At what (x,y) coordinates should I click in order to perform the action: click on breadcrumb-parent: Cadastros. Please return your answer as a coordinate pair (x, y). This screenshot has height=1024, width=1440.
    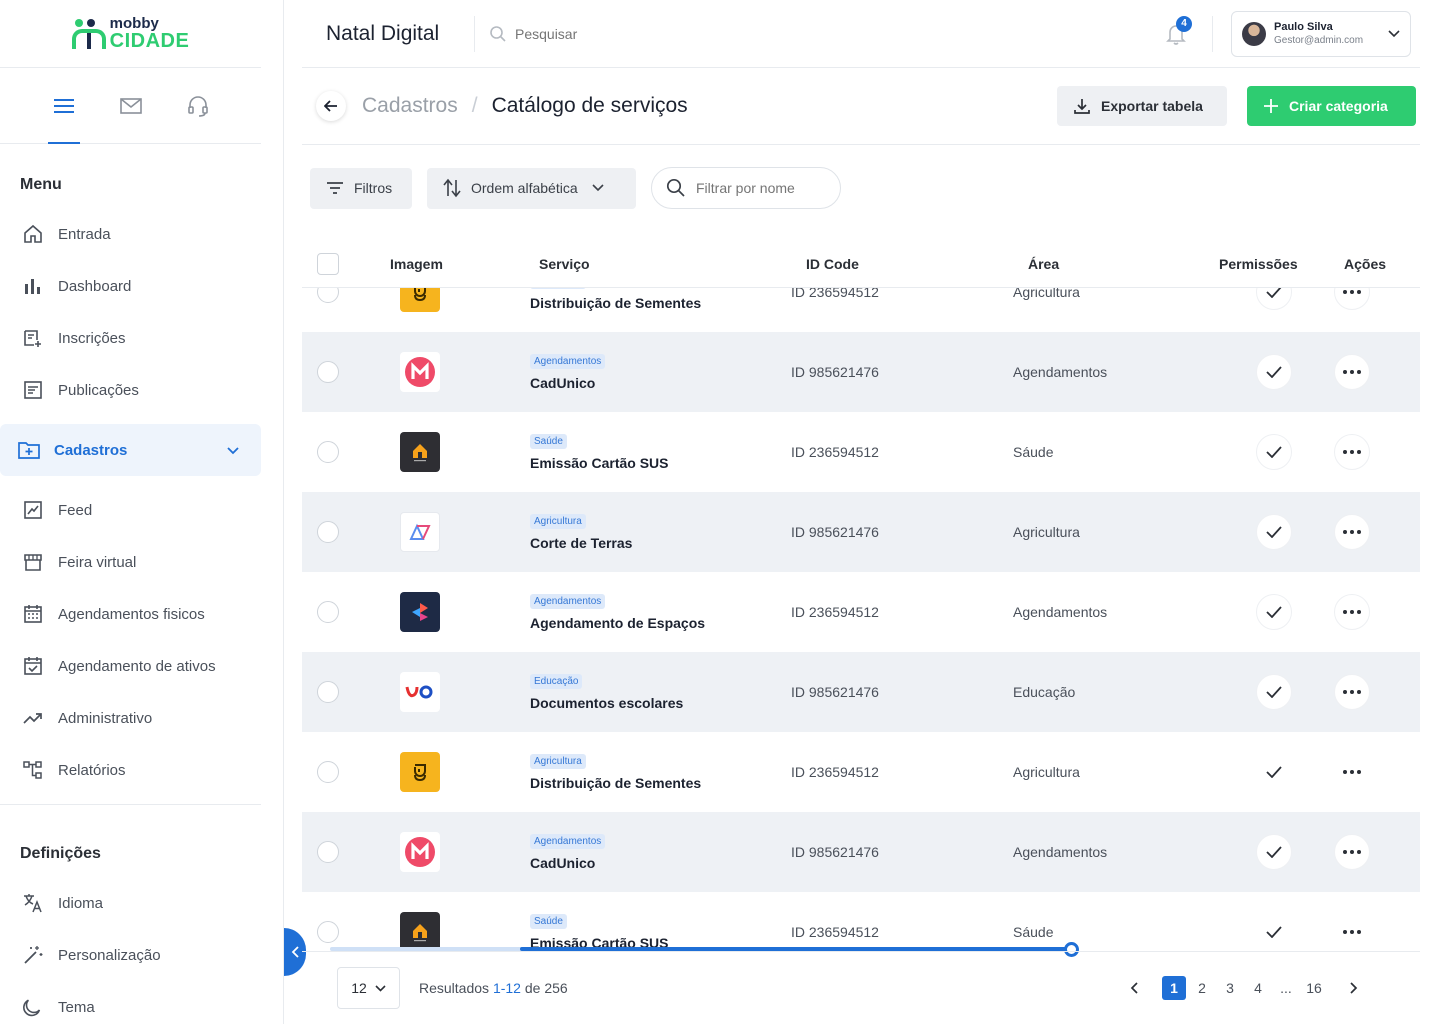
    Looking at the image, I should click on (410, 106).